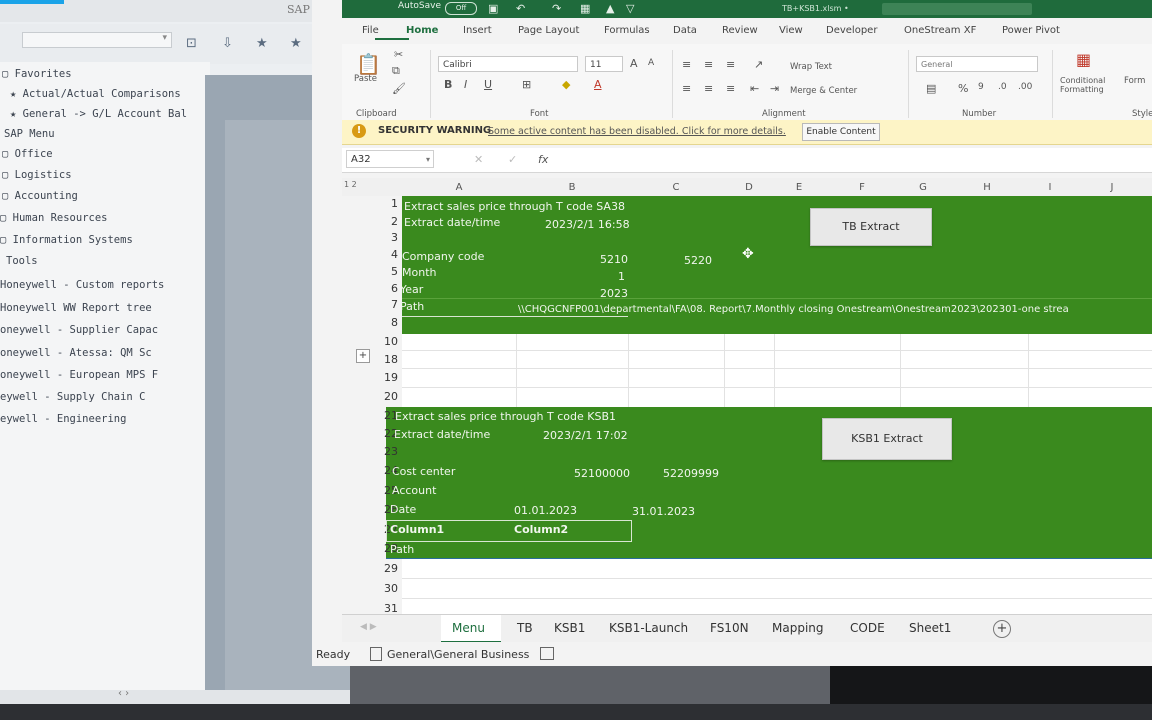 This screenshot has height=720, width=1152. Describe the element at coordinates (384, 415) in the screenshot. I see `row-number: 21` at that location.